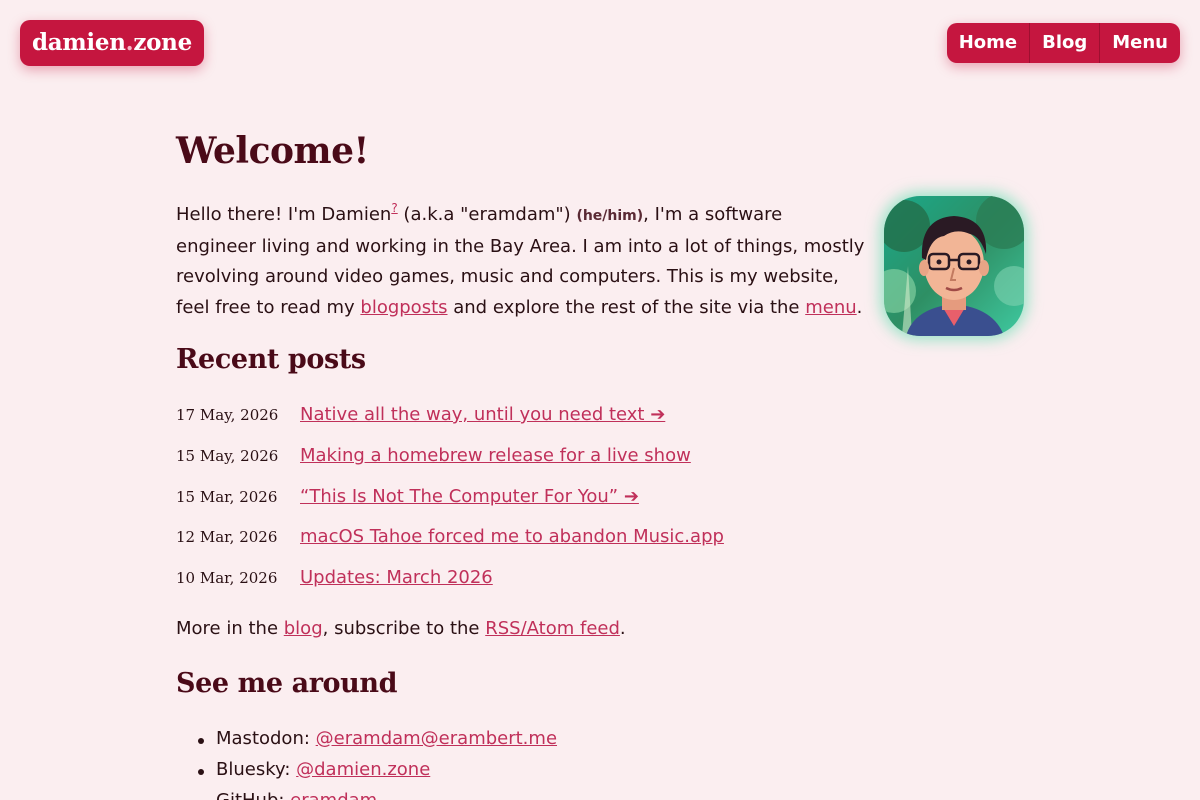 The image size is (1200, 800). I want to click on list-item: Mastodon: @eramdam@erambert.me, so click(377, 738).